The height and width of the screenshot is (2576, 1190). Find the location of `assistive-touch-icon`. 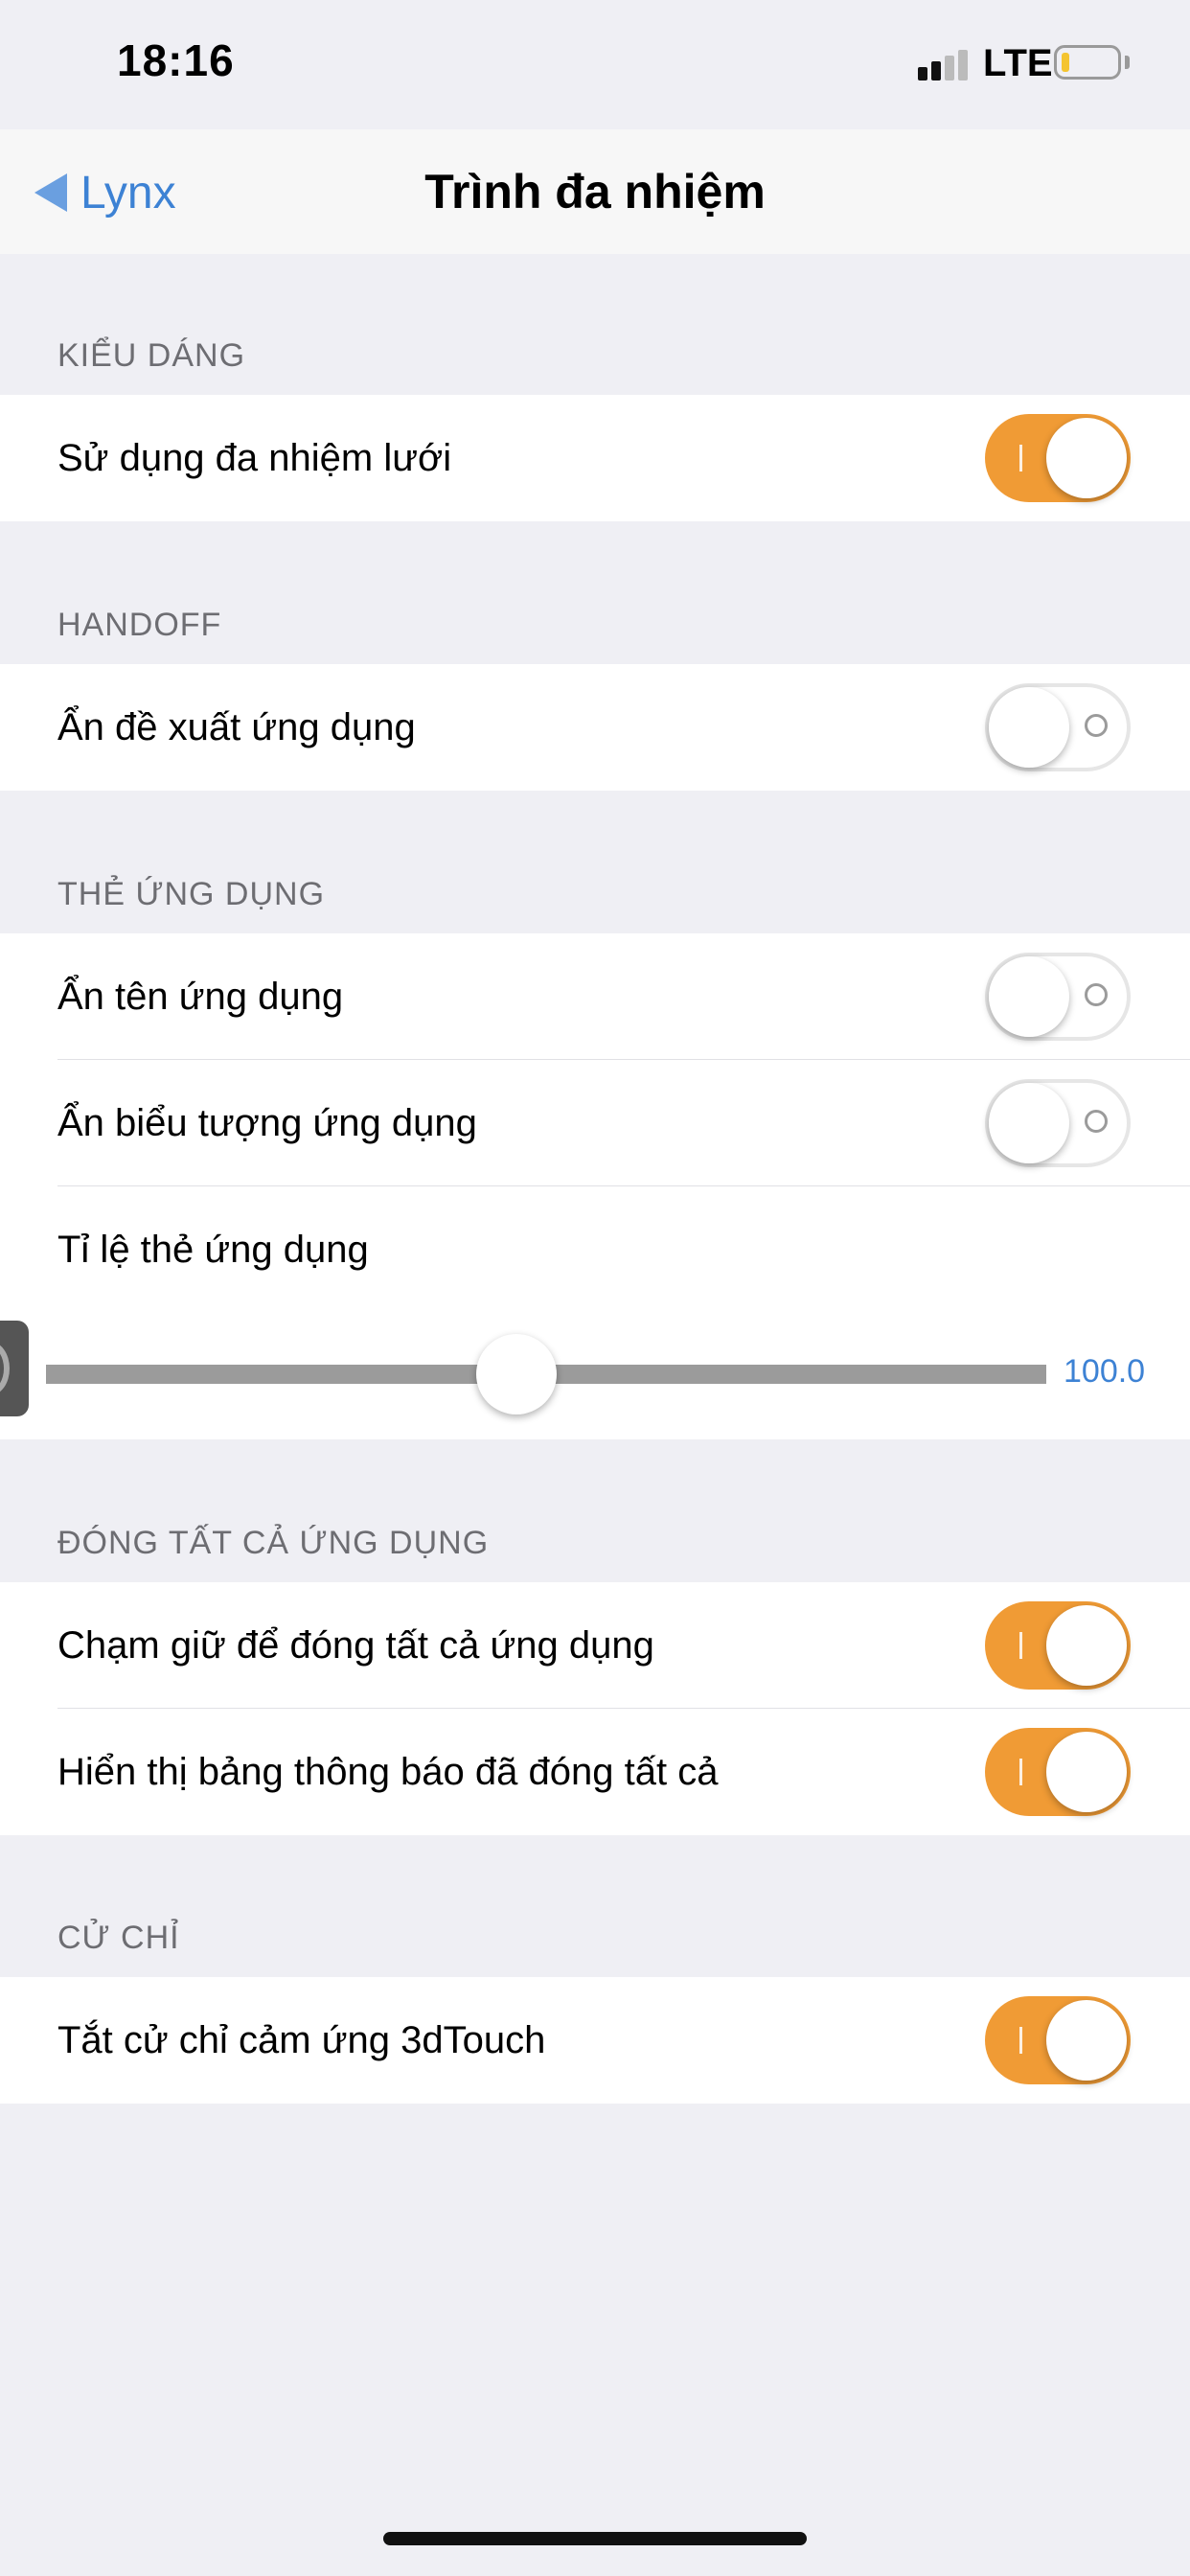

assistive-touch-icon is located at coordinates (5, 1368).